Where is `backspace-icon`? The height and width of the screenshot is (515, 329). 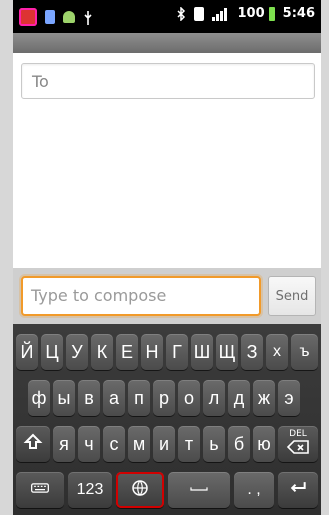 backspace-icon is located at coordinates (298, 448).